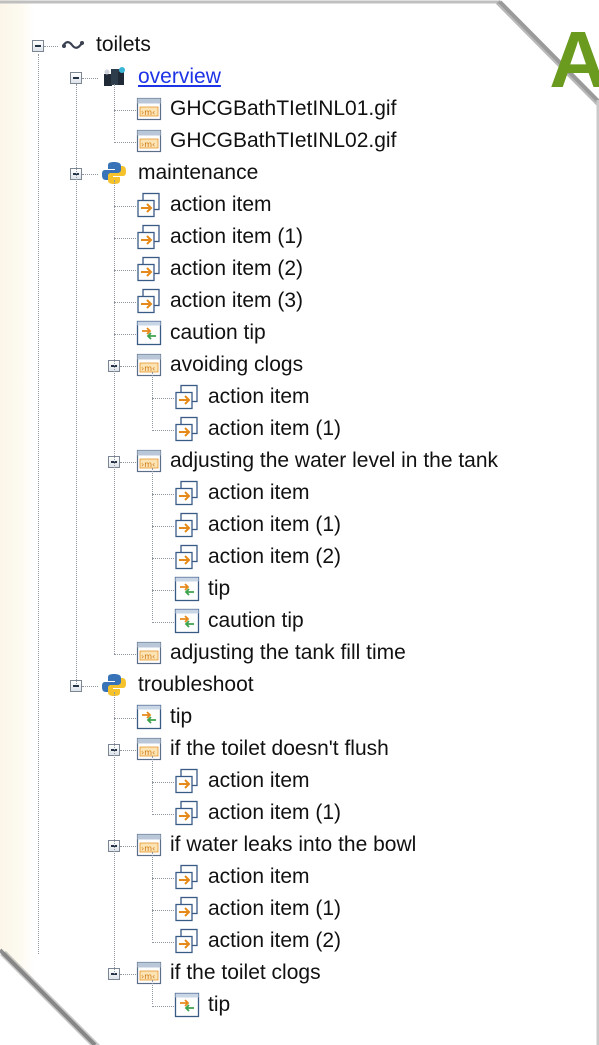  What do you see at coordinates (275, 556) in the screenshot?
I see `tree-node-label: action item (2)` at bounding box center [275, 556].